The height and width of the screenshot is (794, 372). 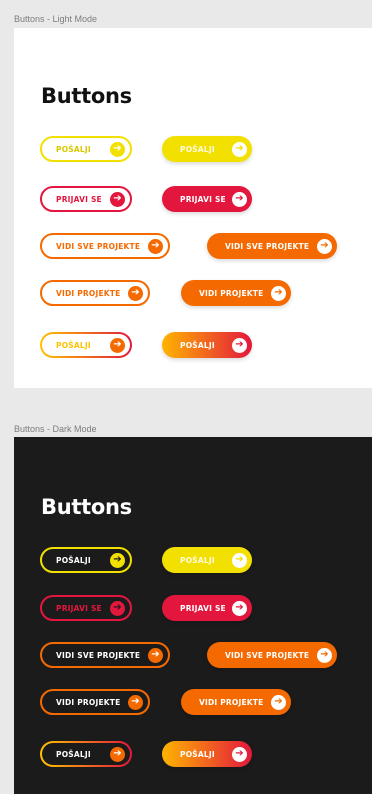 I want to click on frame-label-dark: Buttons - Dark Mode, so click(x=55, y=429).